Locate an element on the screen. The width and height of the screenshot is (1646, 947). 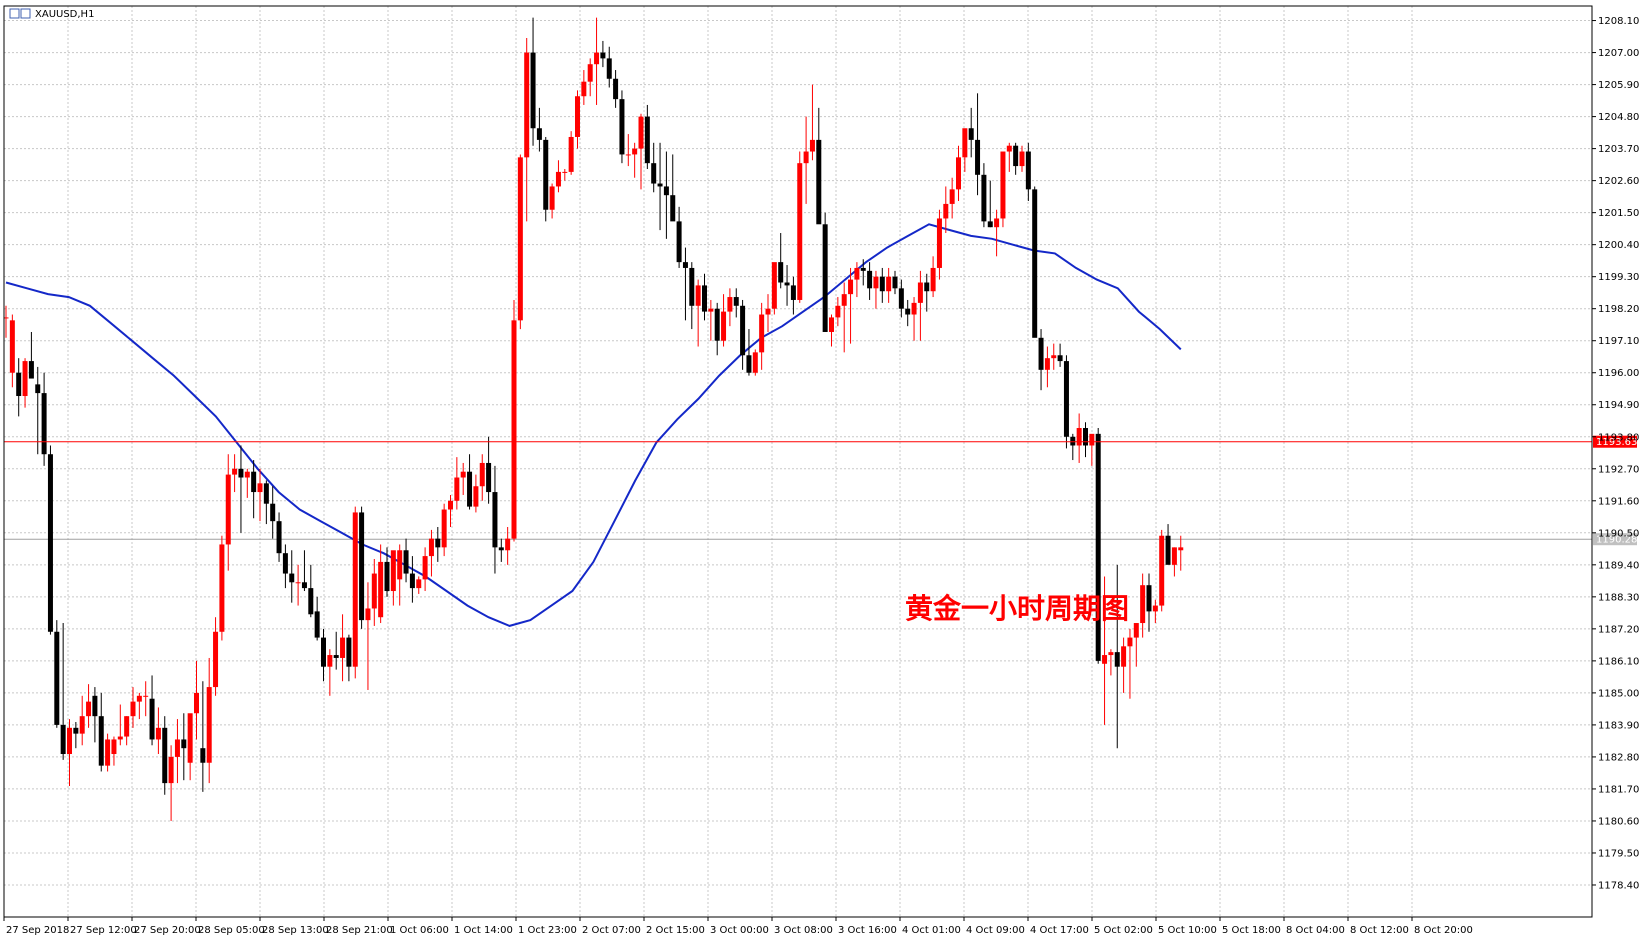
y-tick-label: 1190.50 is located at coordinates (1618, 533).